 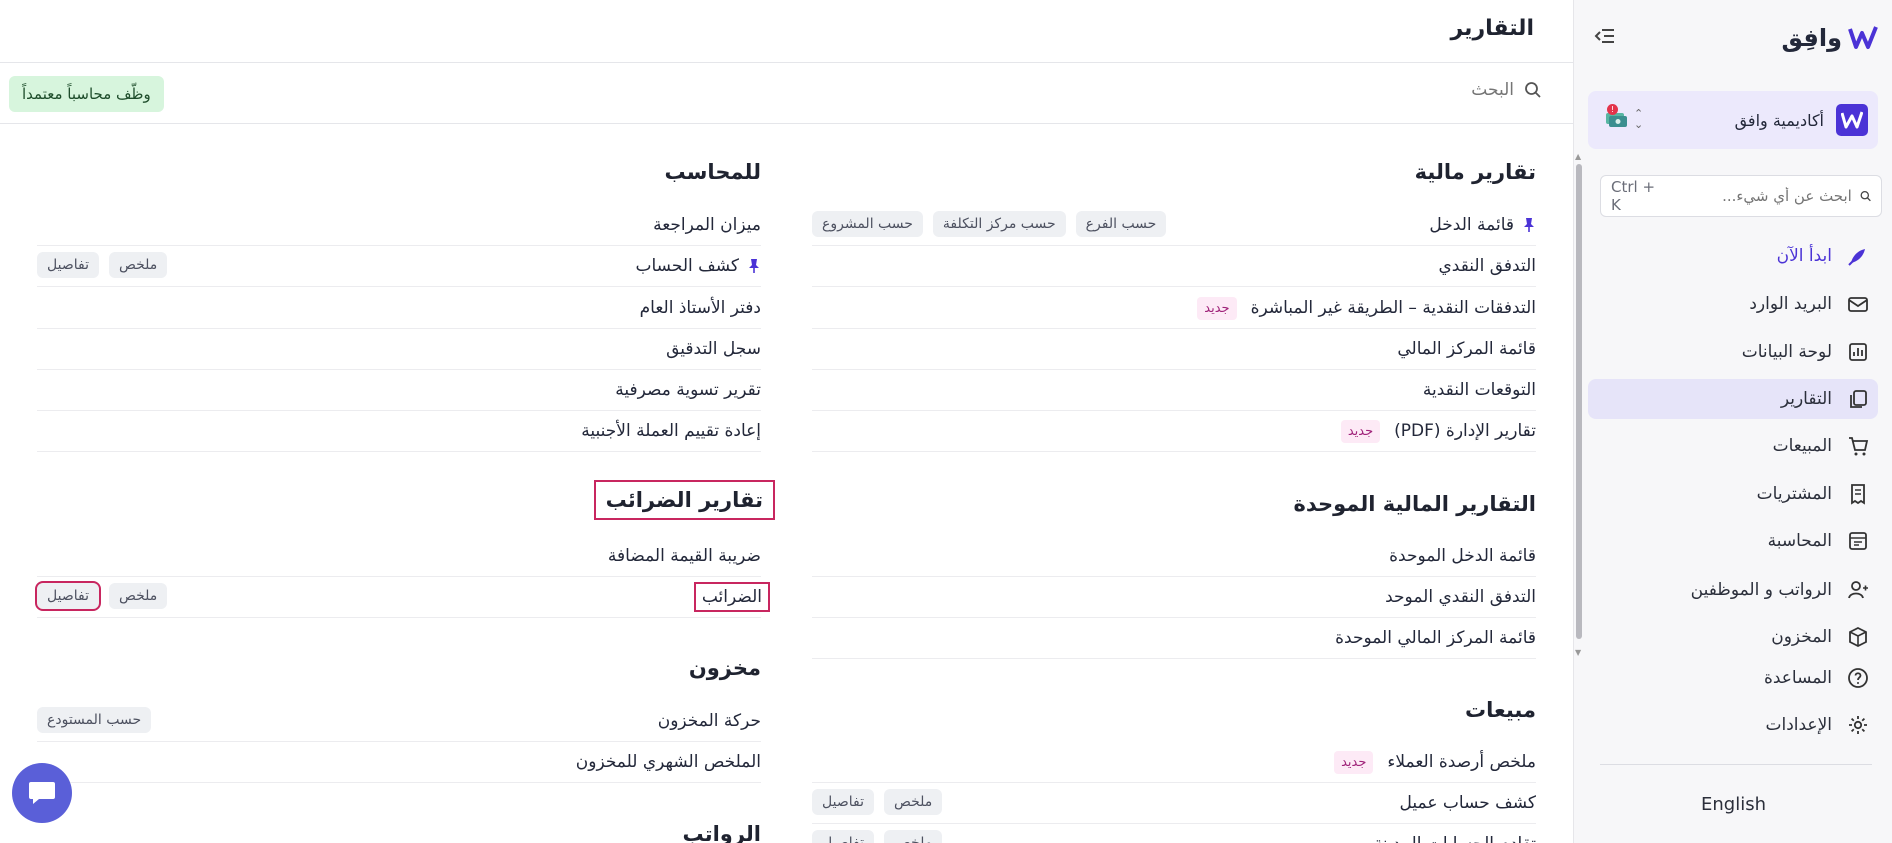 I want to click on sidebar-item-dashboard: لوحة البيانات, so click(x=1733, y=352).